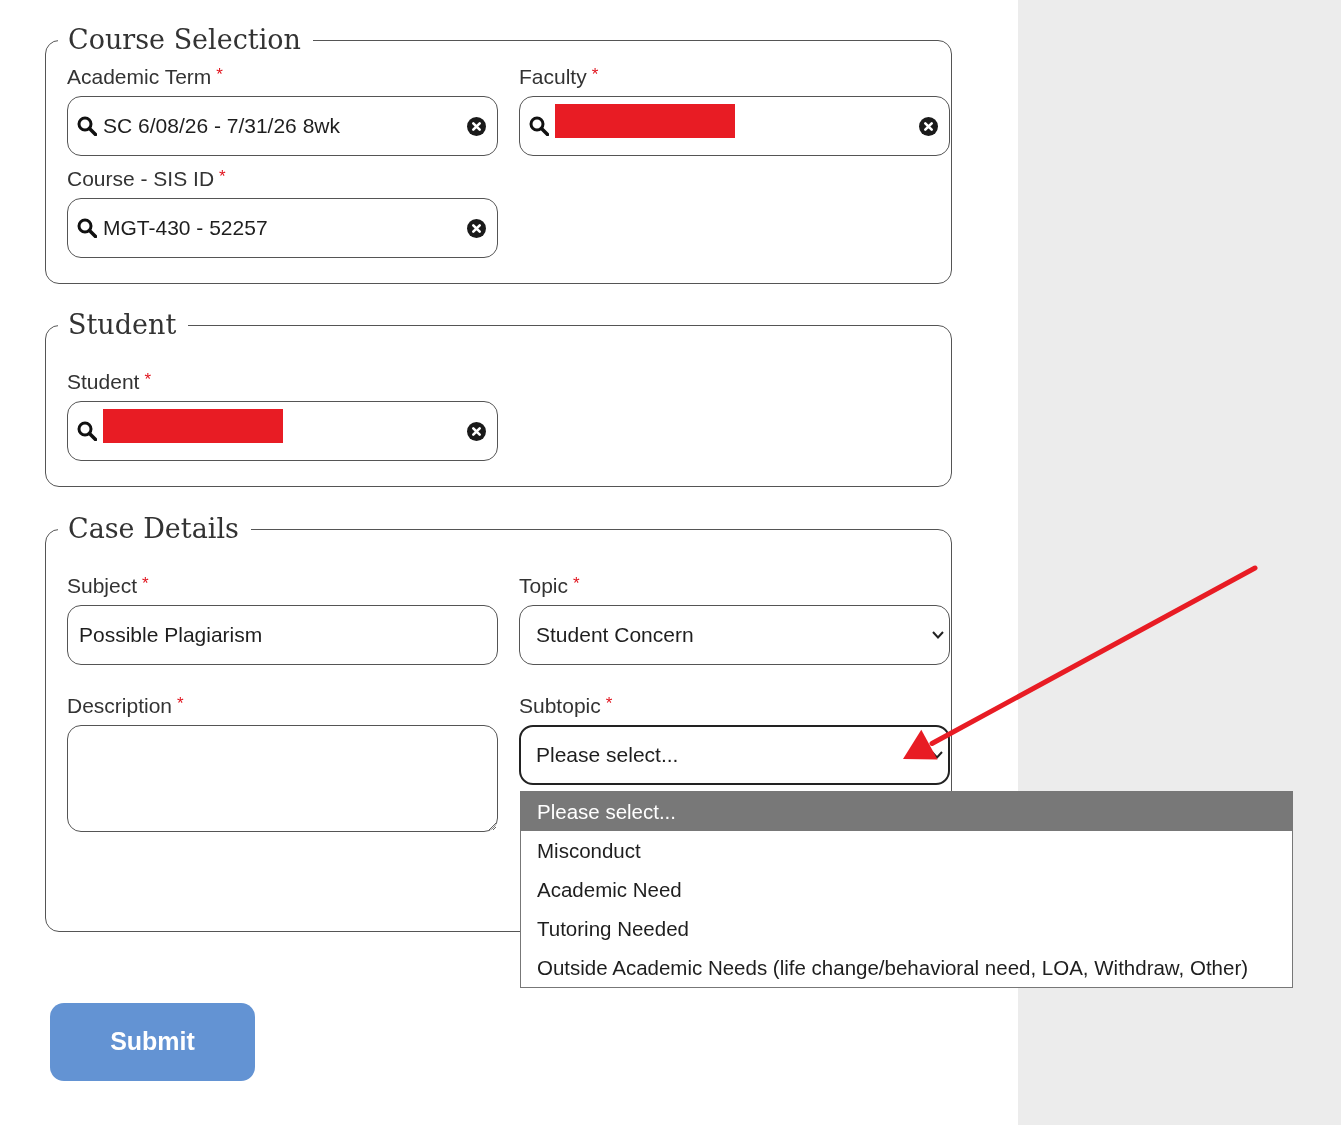 The height and width of the screenshot is (1125, 1341). Describe the element at coordinates (120, 705) in the screenshot. I see `field-label: Description` at that location.